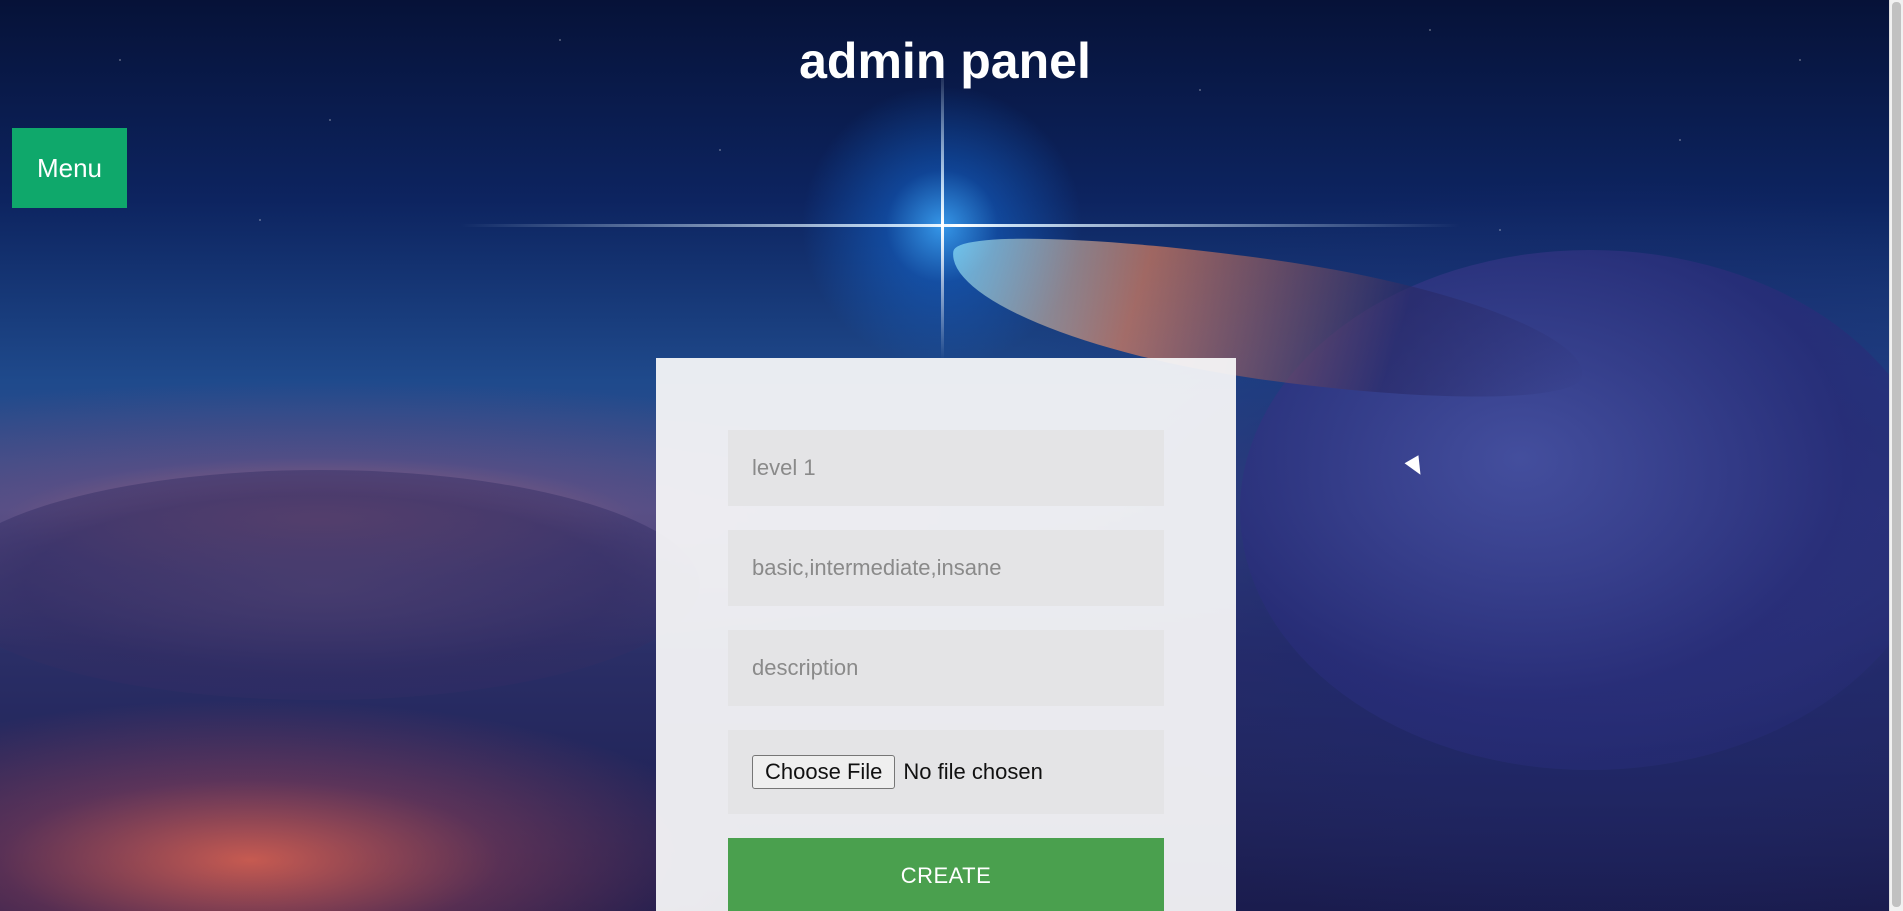 The image size is (1903, 911). Describe the element at coordinates (946, 874) in the screenshot. I see `create-button: CREATE` at that location.